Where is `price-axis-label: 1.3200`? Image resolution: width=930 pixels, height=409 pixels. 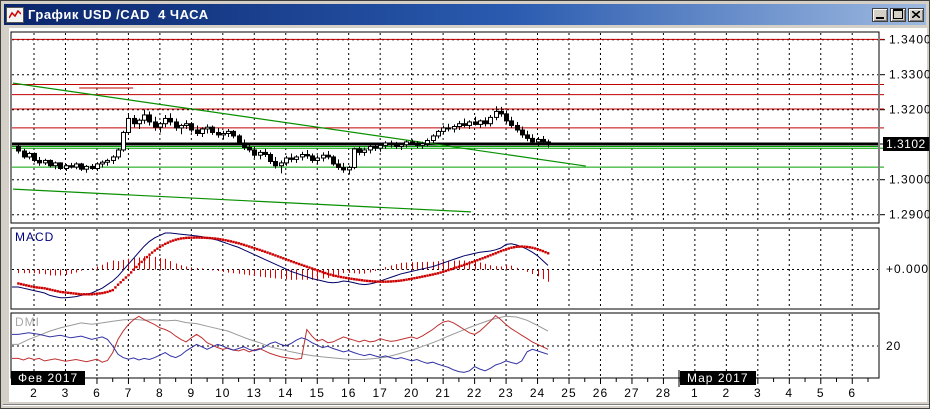
price-axis-label: 1.3200 is located at coordinates (909, 110).